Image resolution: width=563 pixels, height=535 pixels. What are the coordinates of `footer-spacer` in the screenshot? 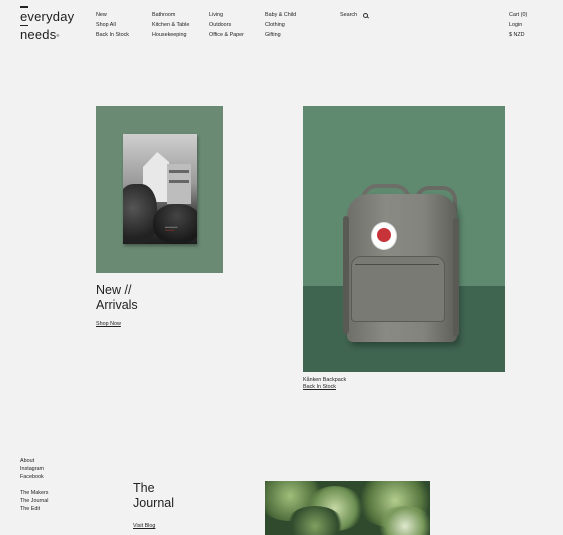 It's located at (34, 485).